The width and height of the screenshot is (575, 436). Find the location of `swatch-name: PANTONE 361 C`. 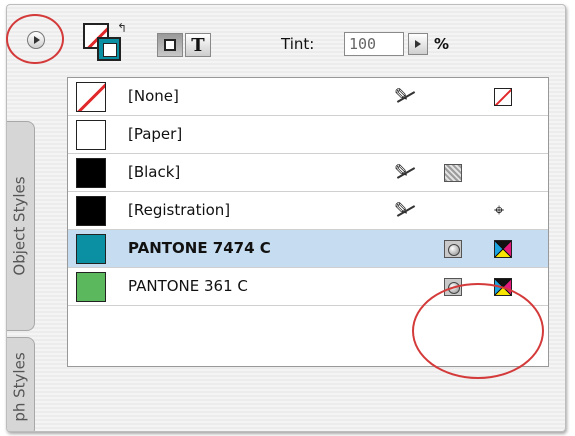

swatch-name: PANTONE 361 C is located at coordinates (188, 286).